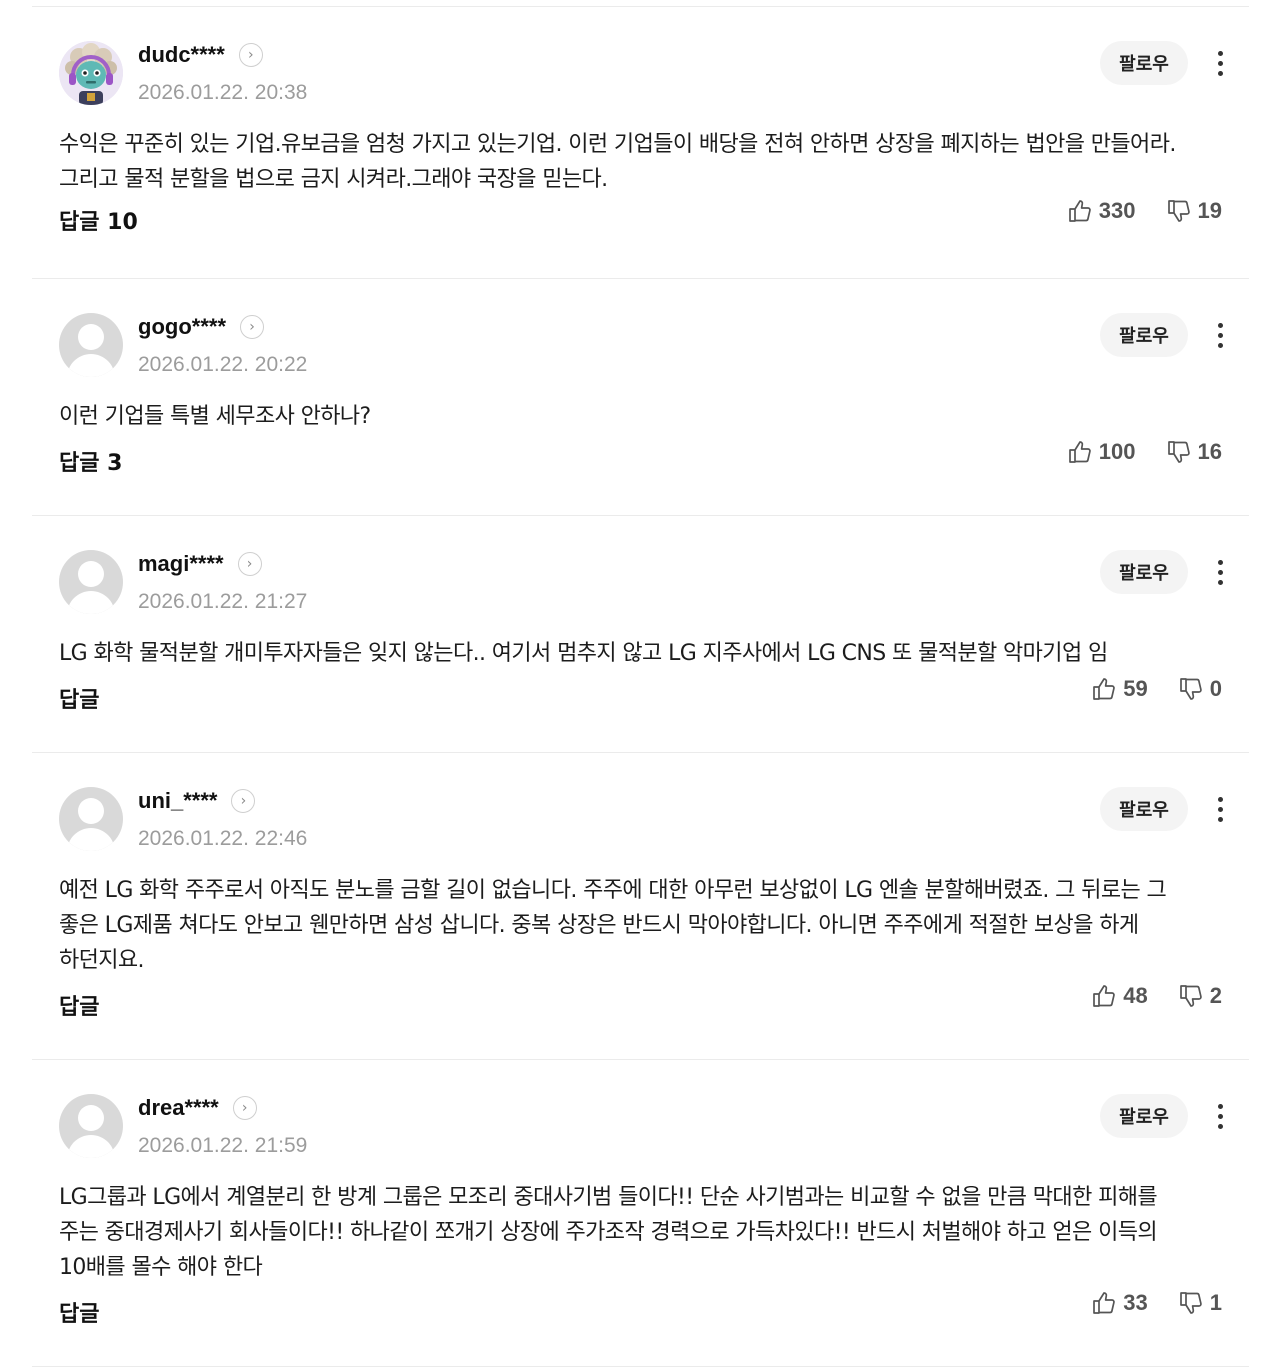 Image resolution: width=1280 pixels, height=1367 pixels. Describe the element at coordinates (1119, 1303) in the screenshot. I see `like-button: 33` at that location.